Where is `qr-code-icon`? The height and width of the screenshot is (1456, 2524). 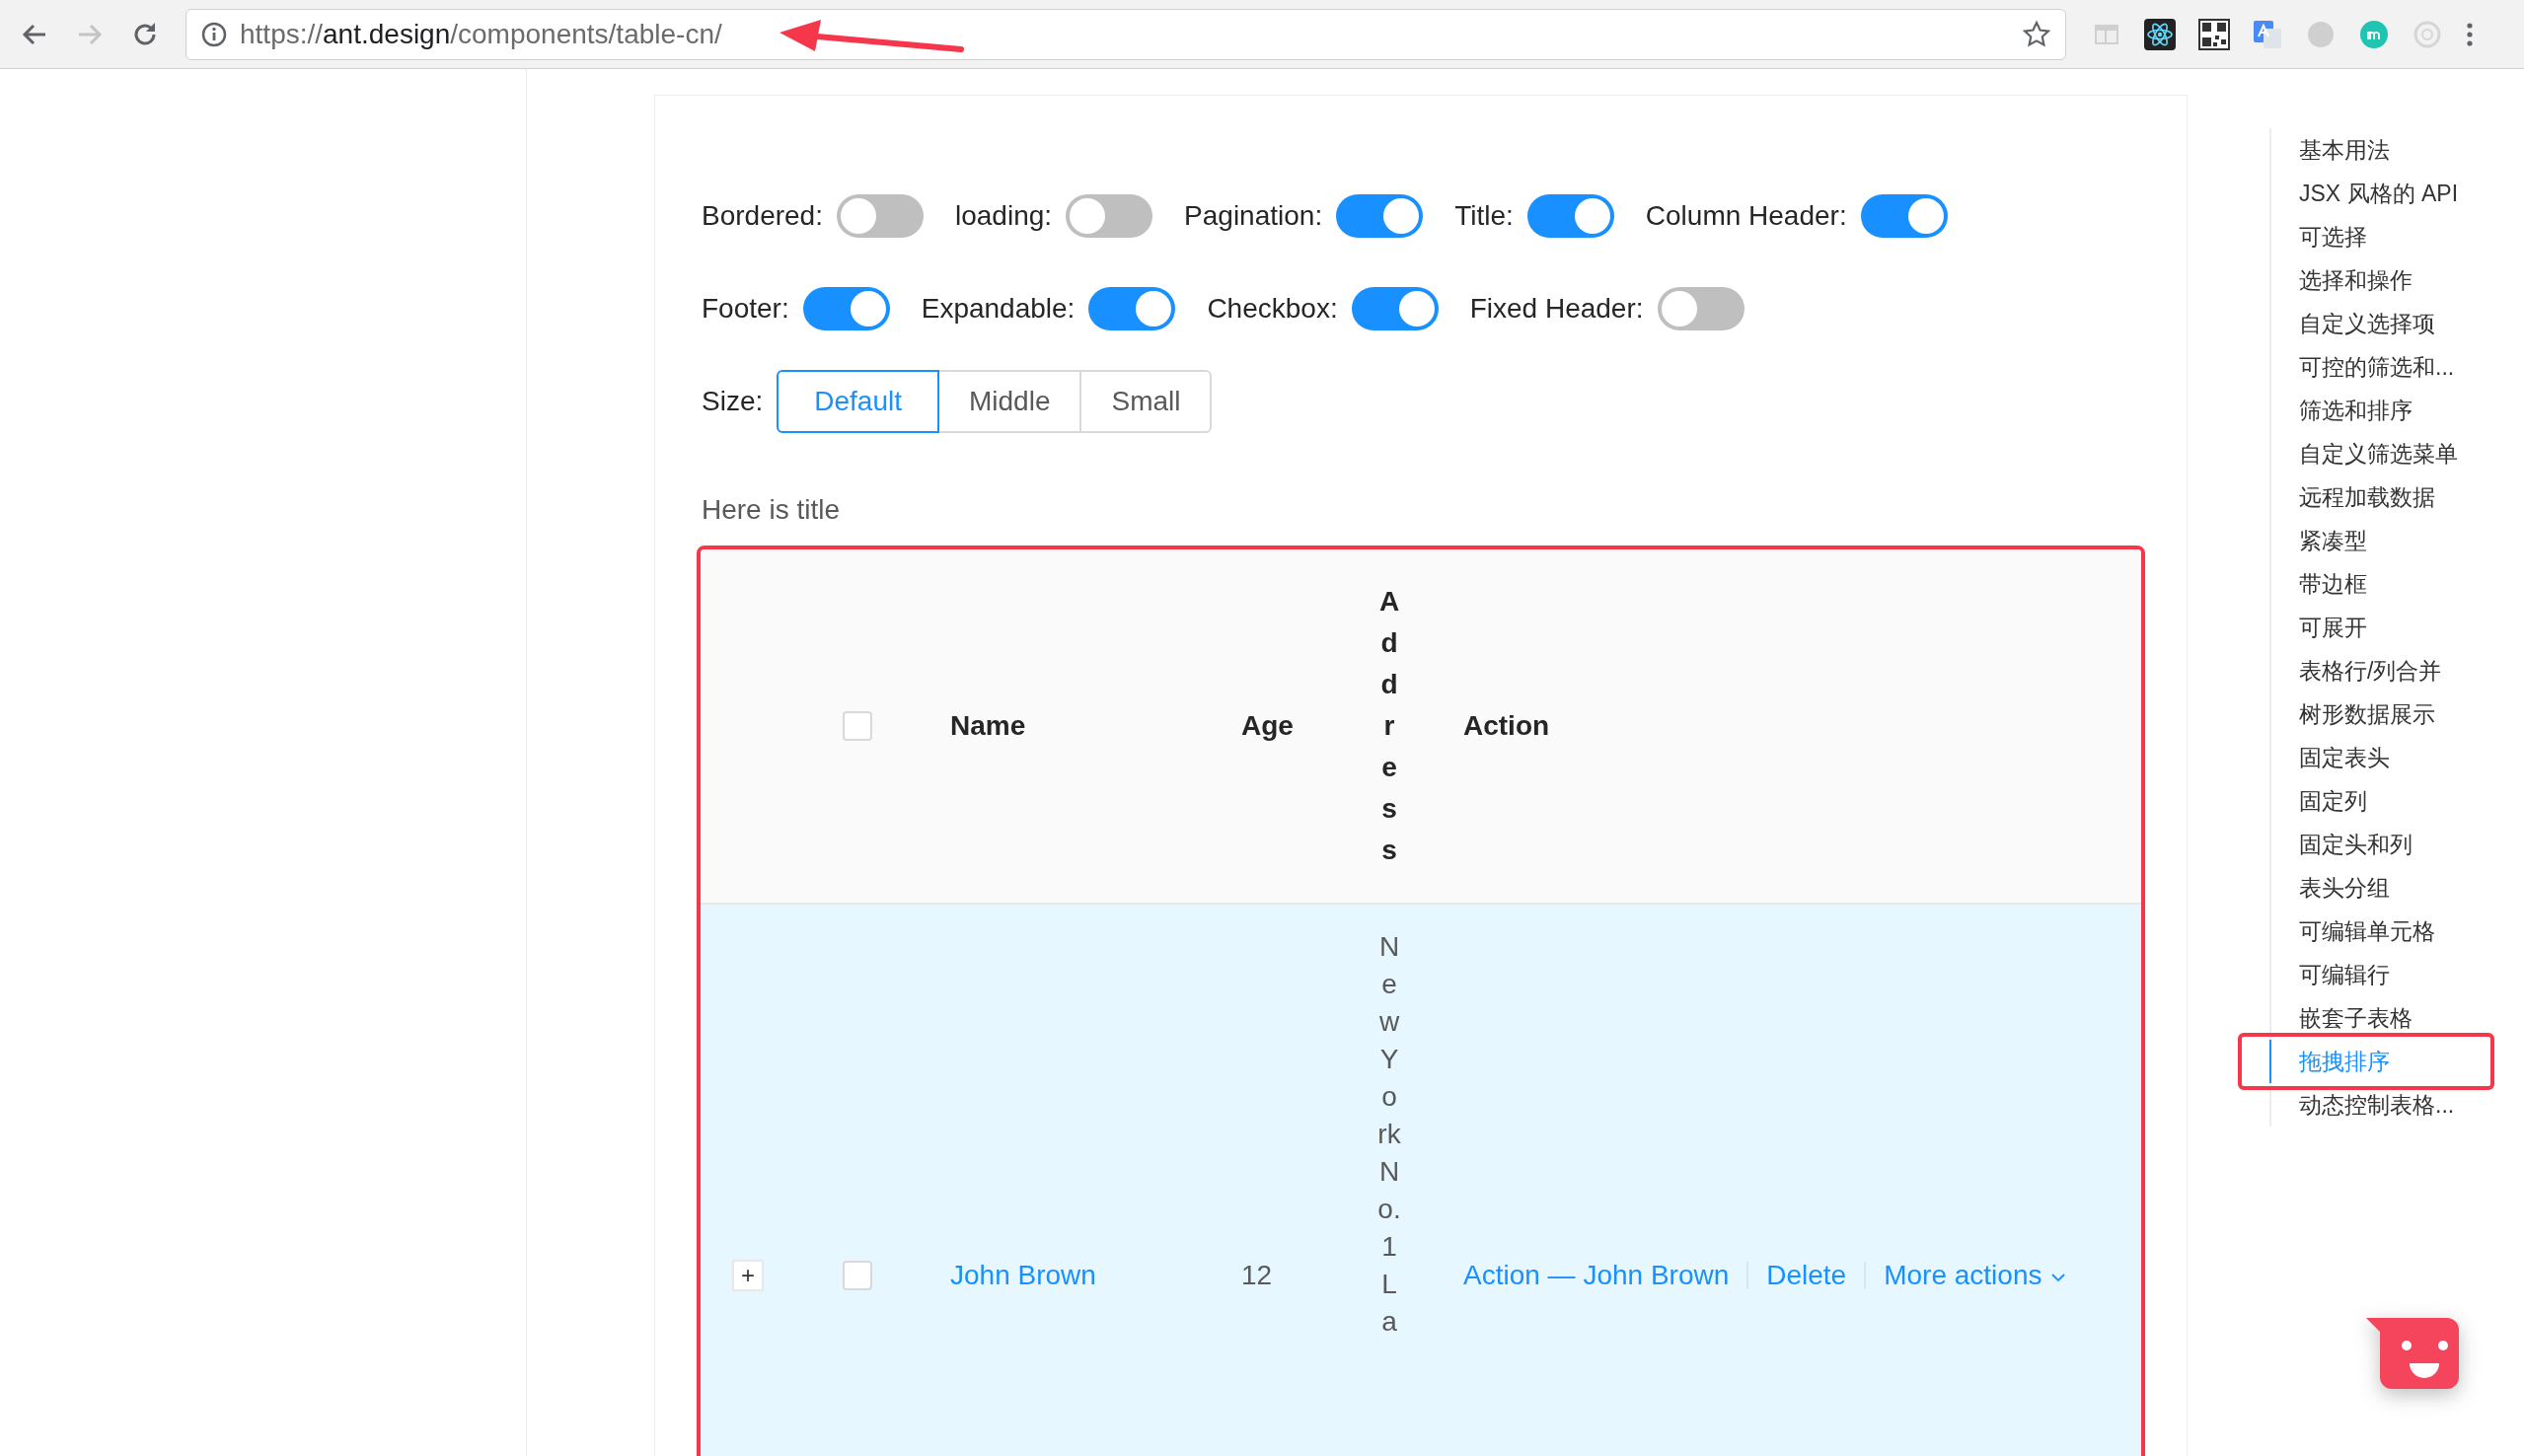 qr-code-icon is located at coordinates (2214, 34).